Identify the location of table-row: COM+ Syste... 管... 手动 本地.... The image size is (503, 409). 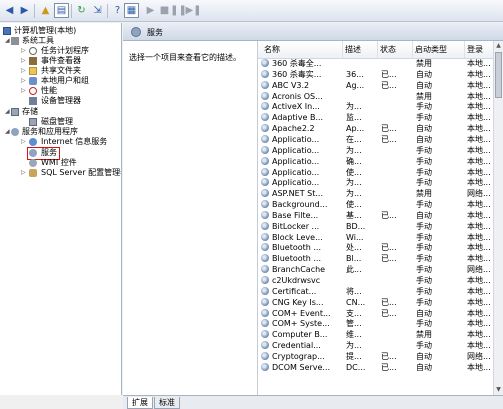
(376, 323).